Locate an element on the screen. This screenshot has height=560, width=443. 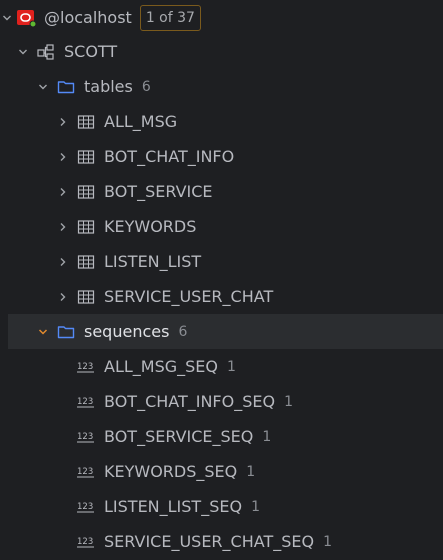
table-name: SERVICE_USER_CHAT is located at coordinates (189, 296).